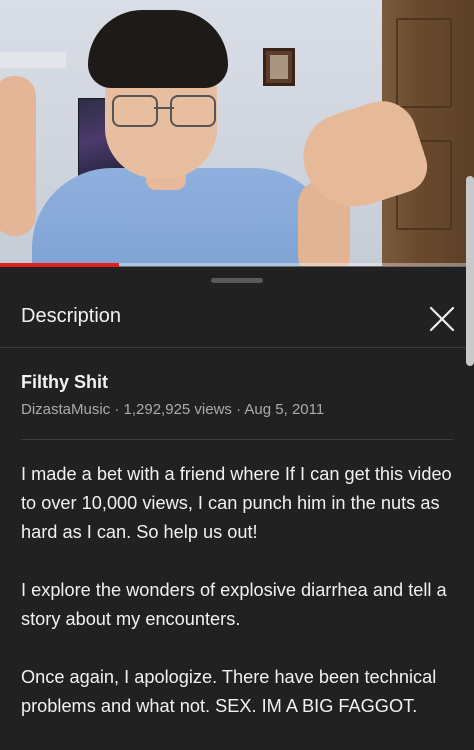  What do you see at coordinates (164, 111) in the screenshot?
I see `person-glasses` at bounding box center [164, 111].